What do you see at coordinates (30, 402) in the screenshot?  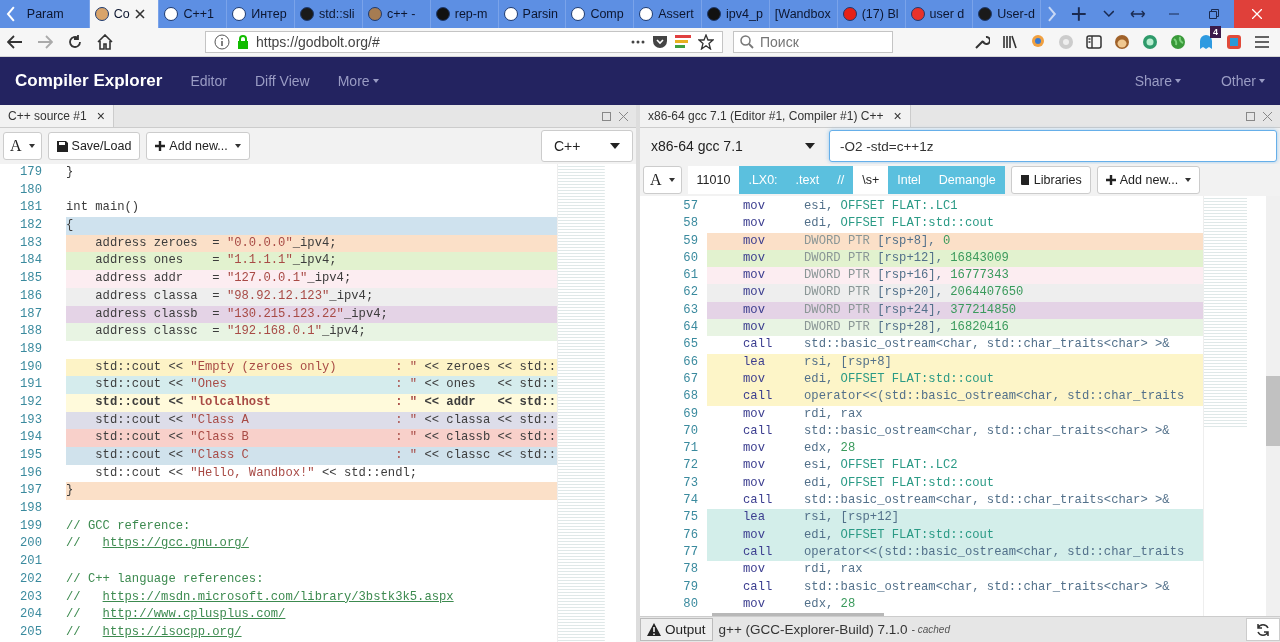 I see `line-number: 192` at bounding box center [30, 402].